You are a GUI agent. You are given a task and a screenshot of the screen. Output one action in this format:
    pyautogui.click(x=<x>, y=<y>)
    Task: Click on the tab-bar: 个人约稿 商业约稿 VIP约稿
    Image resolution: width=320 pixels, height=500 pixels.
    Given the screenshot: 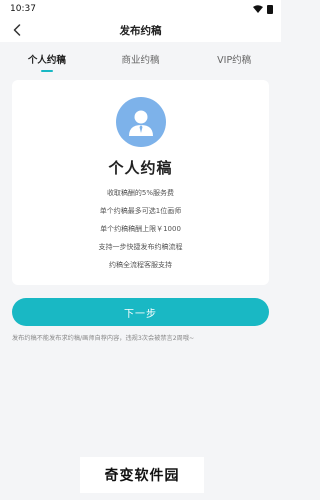 What is the action you would take?
    pyautogui.click(x=140, y=59)
    